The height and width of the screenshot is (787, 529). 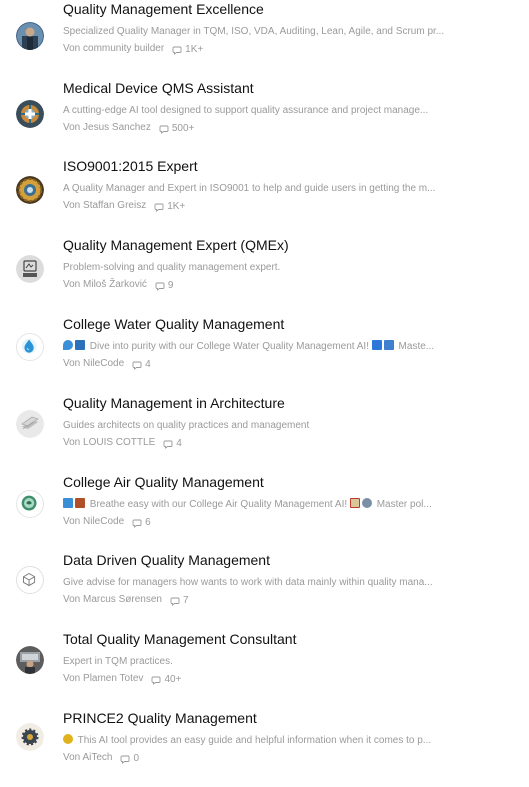 What do you see at coordinates (148, 522) in the screenshot?
I see `conversation-count: 6` at bounding box center [148, 522].